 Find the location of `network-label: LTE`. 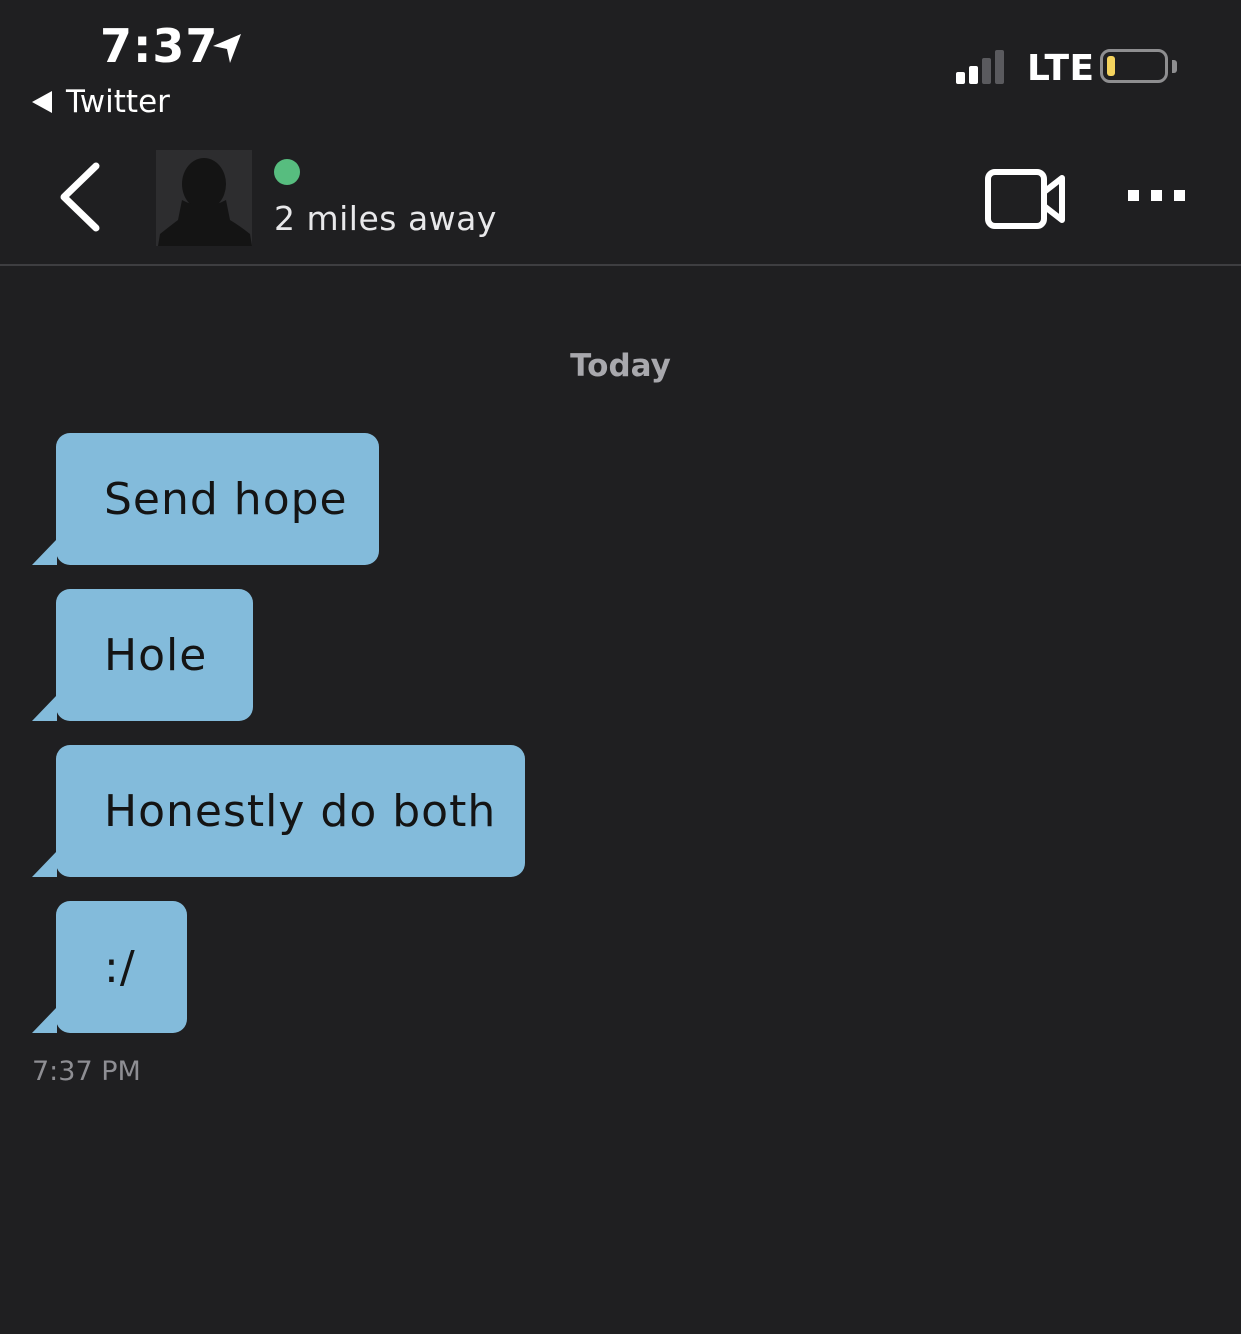

network-label: LTE is located at coordinates (1061, 68).